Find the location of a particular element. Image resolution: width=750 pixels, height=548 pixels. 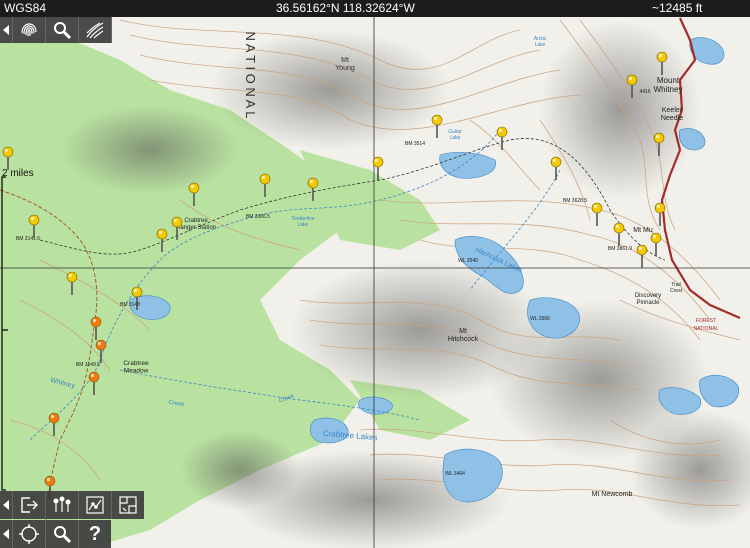

map-label-bm-3306: BM 3306.5 is located at coordinates (258, 217).